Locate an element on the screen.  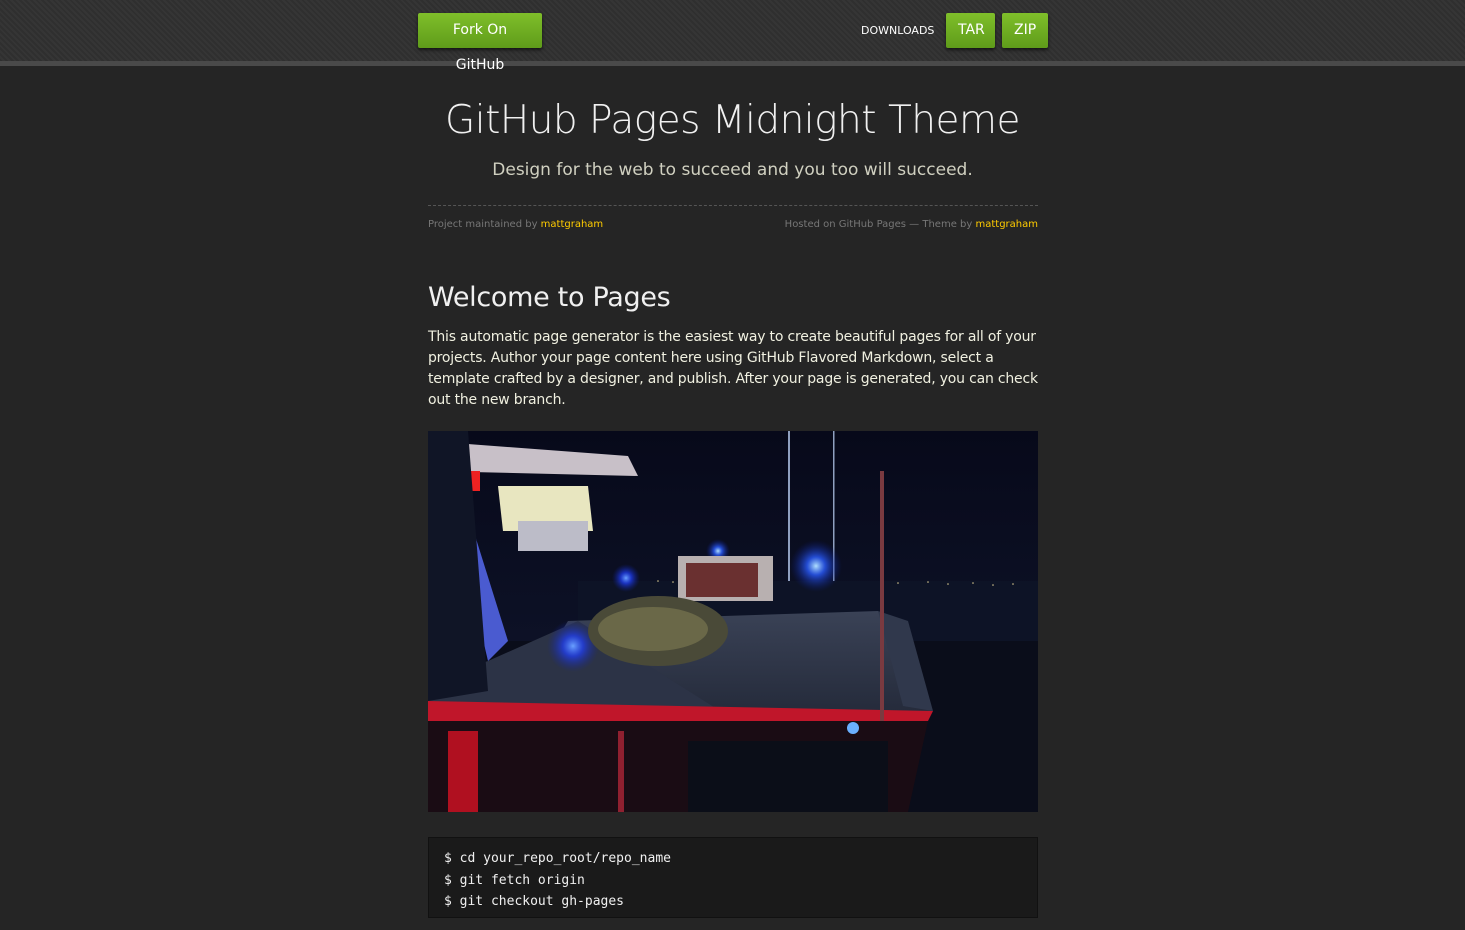
hosting-credit-label: Hosted on GitHub Pages — Theme by is located at coordinates (880, 224).